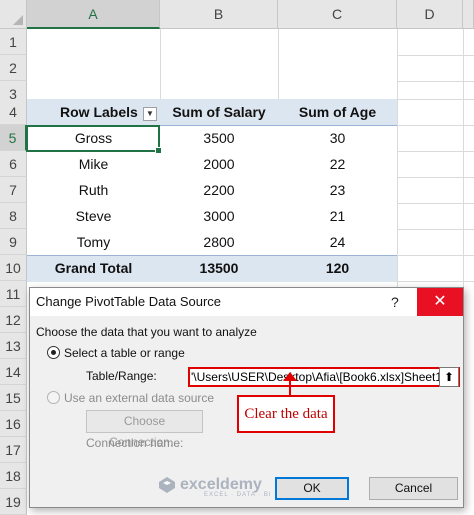  Describe the element at coordinates (13, 476) in the screenshot. I see `row-header-18: 18` at that location.